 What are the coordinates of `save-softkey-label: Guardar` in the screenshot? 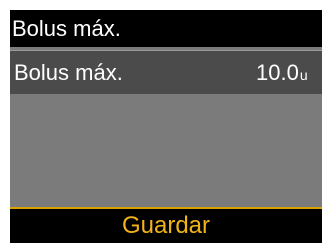 It's located at (166, 225).